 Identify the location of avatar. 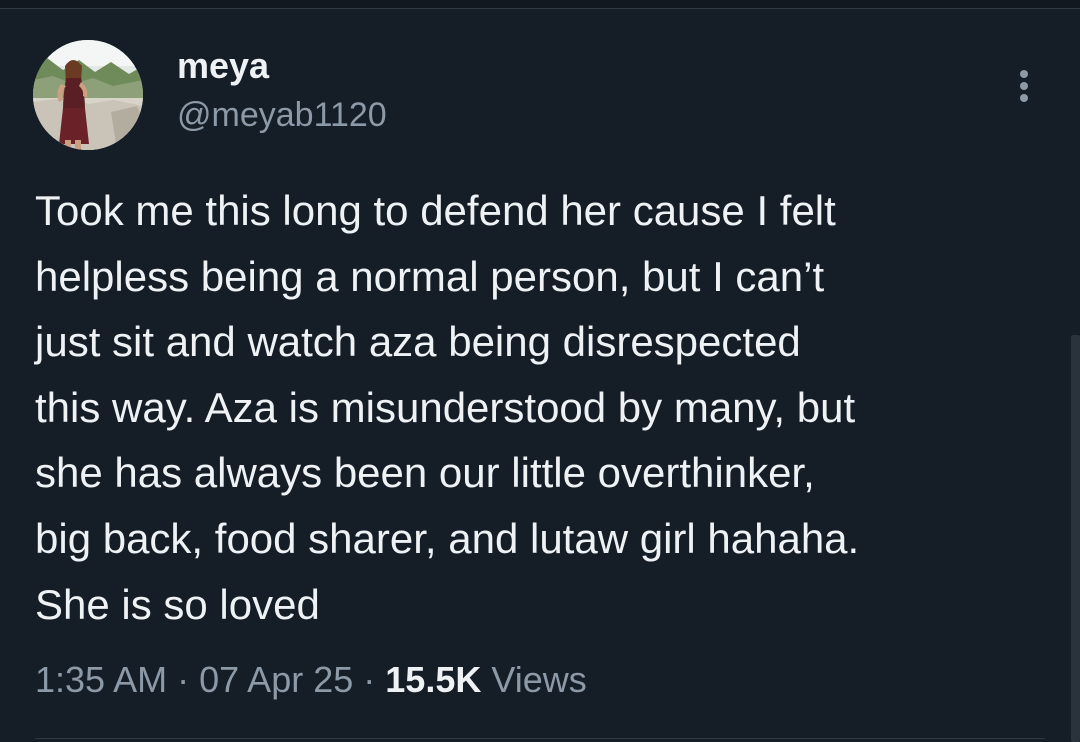
(88, 95).